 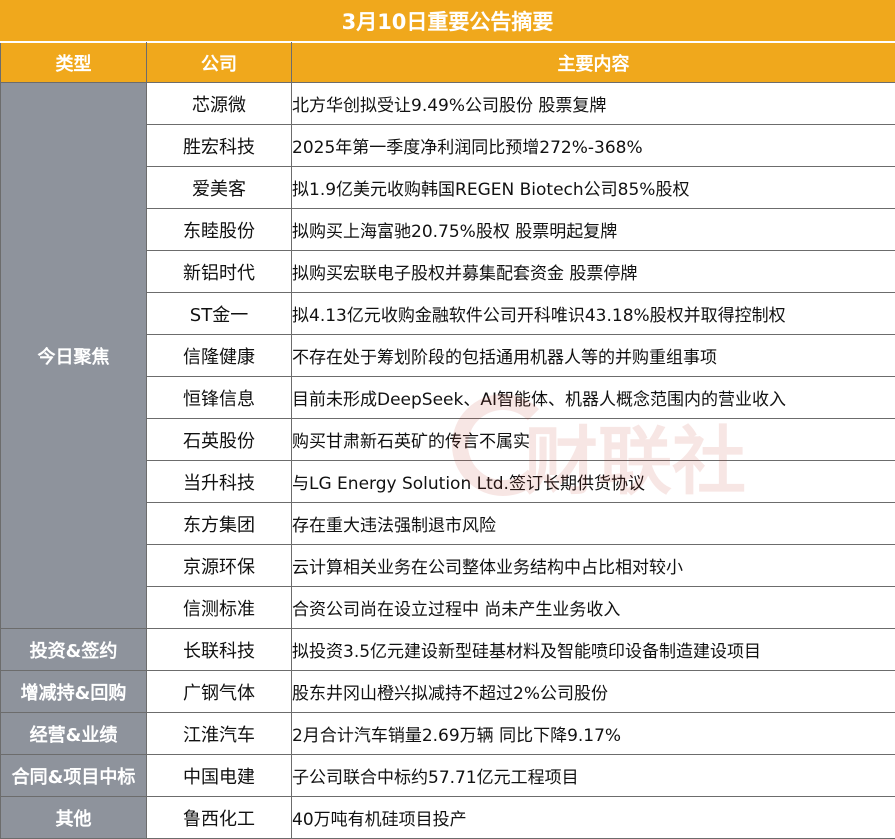 I want to click on company-cell: 中国电建, so click(x=219, y=775).